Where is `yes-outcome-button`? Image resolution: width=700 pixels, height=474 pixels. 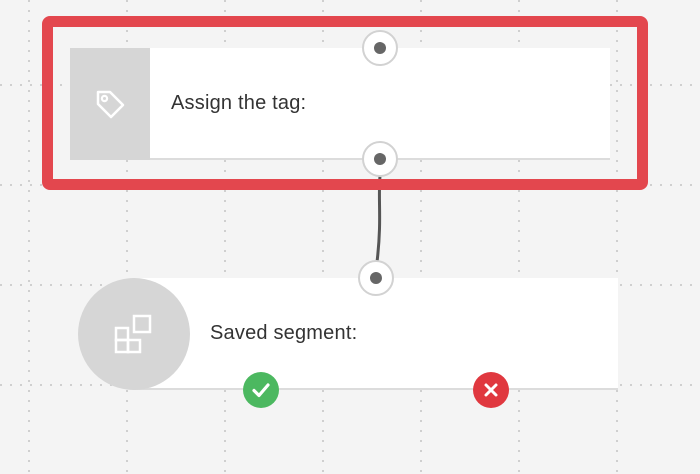
yes-outcome-button is located at coordinates (261, 390).